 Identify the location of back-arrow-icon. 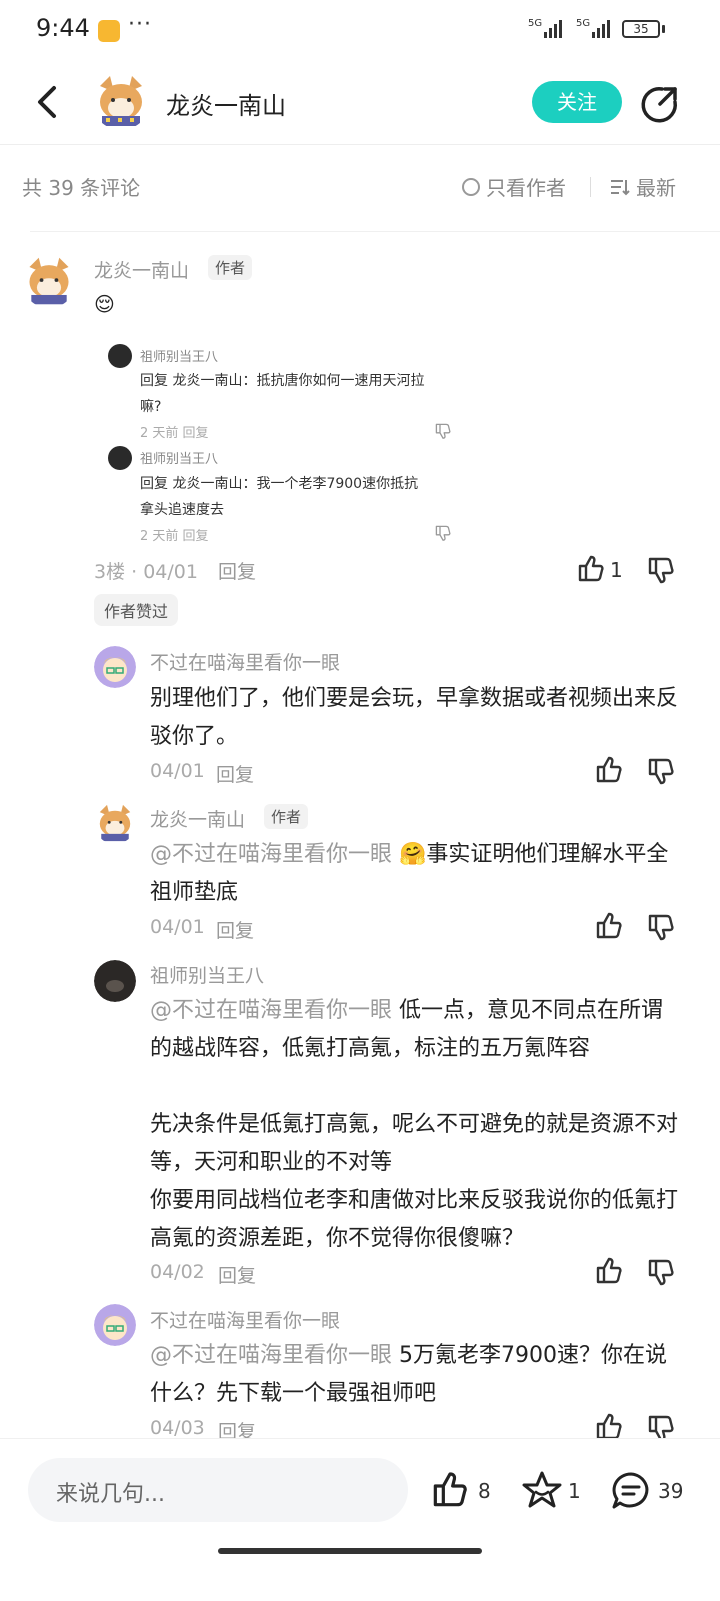
(48, 102).